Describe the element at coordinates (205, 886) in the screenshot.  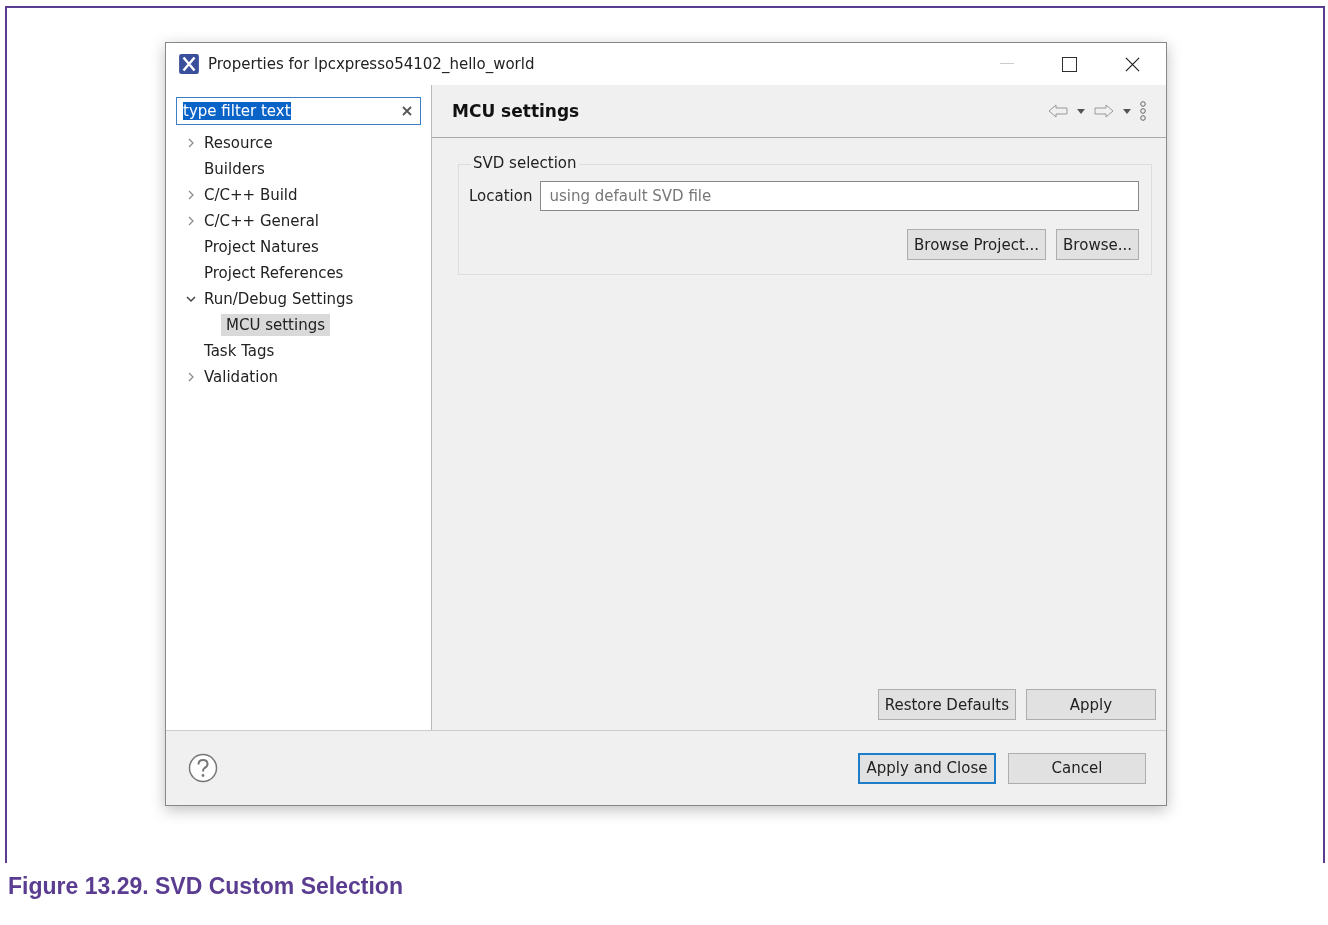
I see `figure-caption: Figure 13.29. SVD Custom Selection` at that location.